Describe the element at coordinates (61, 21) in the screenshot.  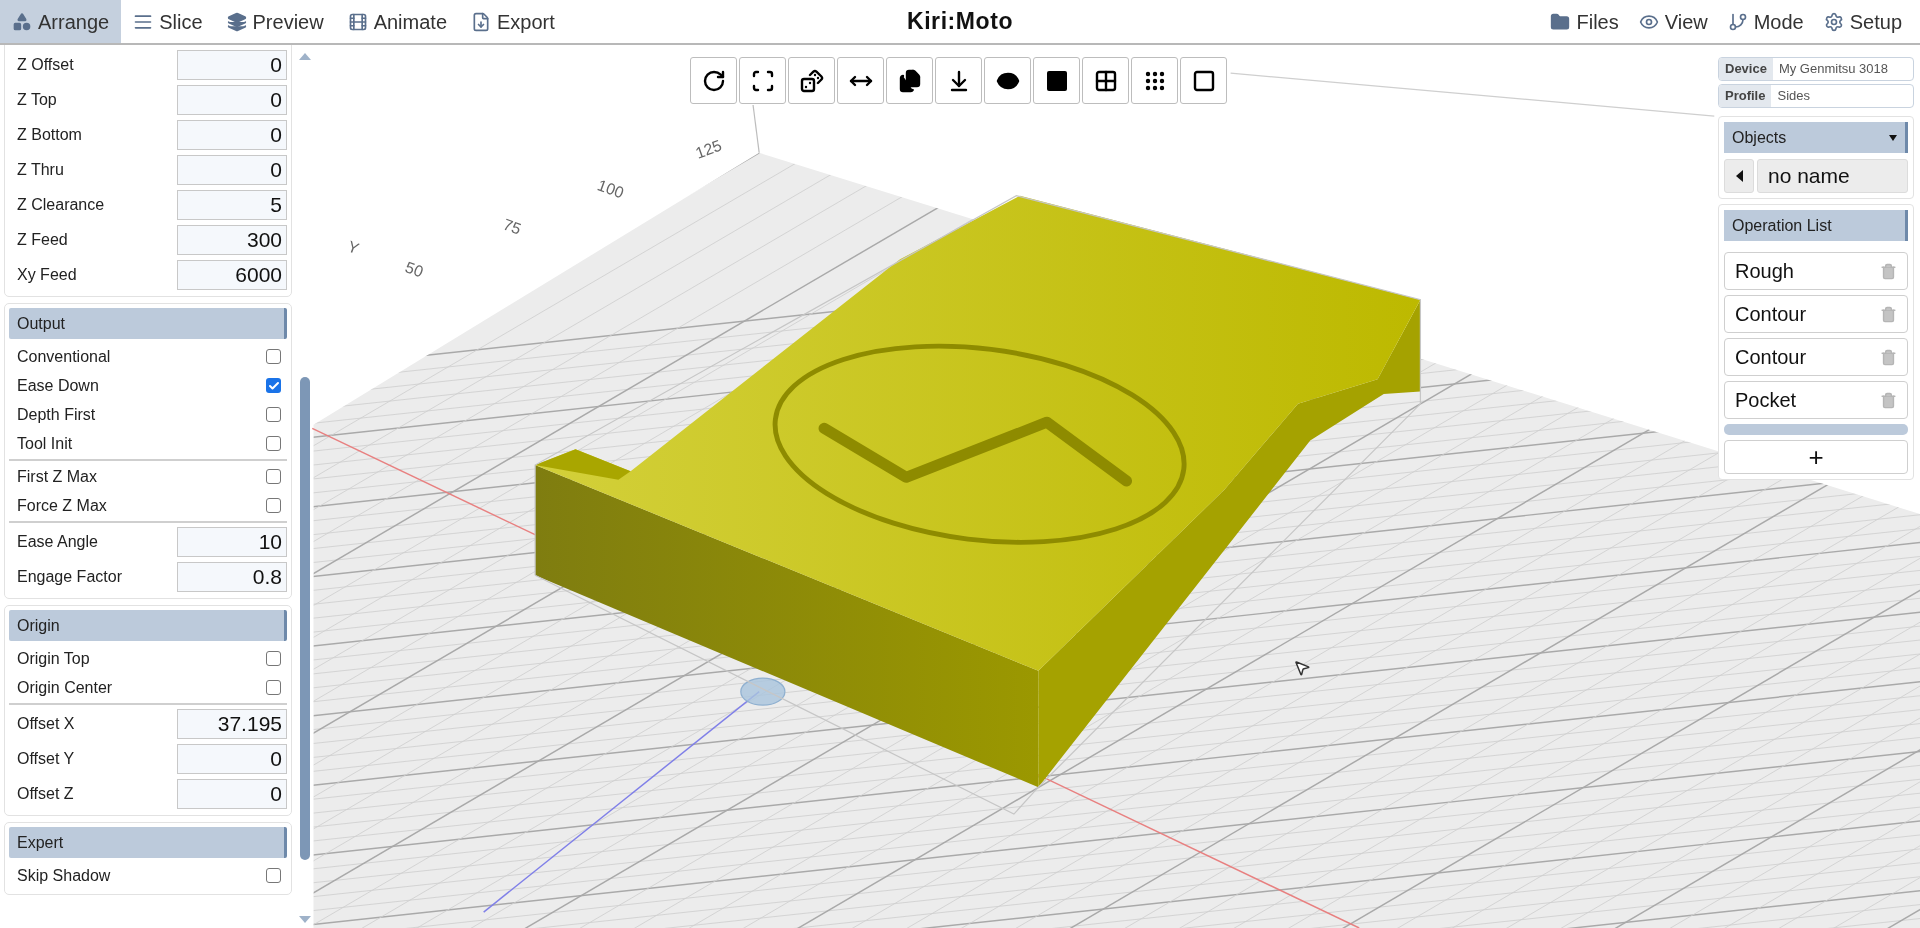
I see `nav-tab: Arrange` at that location.